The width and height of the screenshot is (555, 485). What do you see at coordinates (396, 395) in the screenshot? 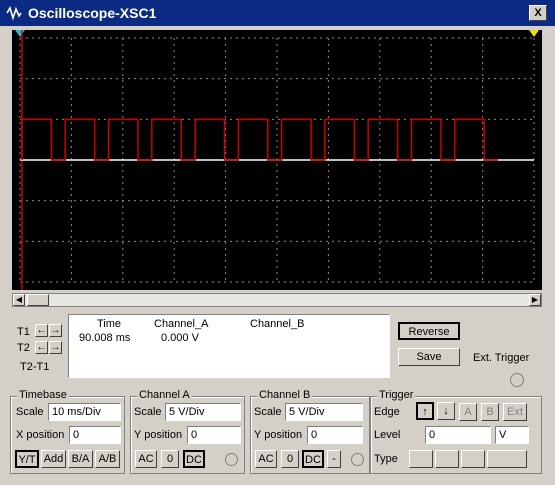
I see `trigger-title: Trigger` at bounding box center [396, 395].